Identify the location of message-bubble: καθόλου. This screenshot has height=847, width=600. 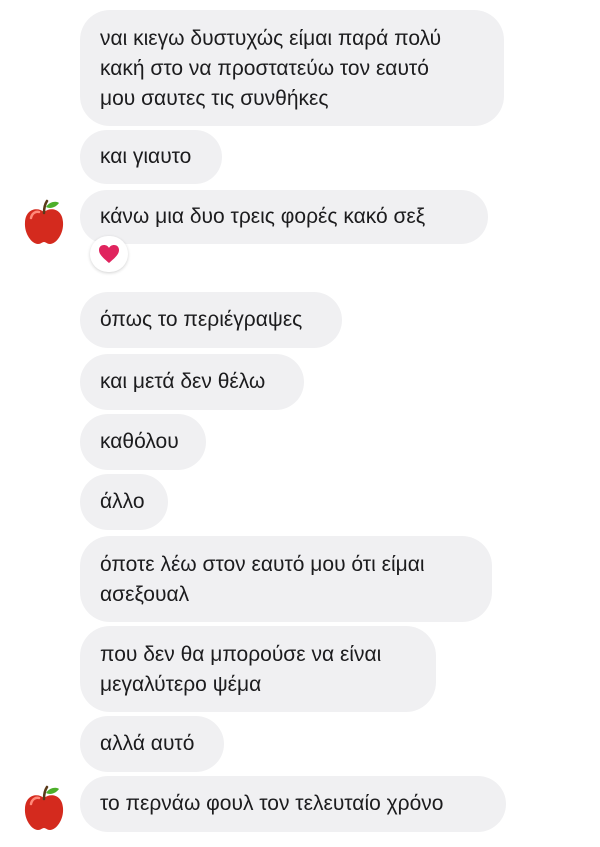
(143, 442).